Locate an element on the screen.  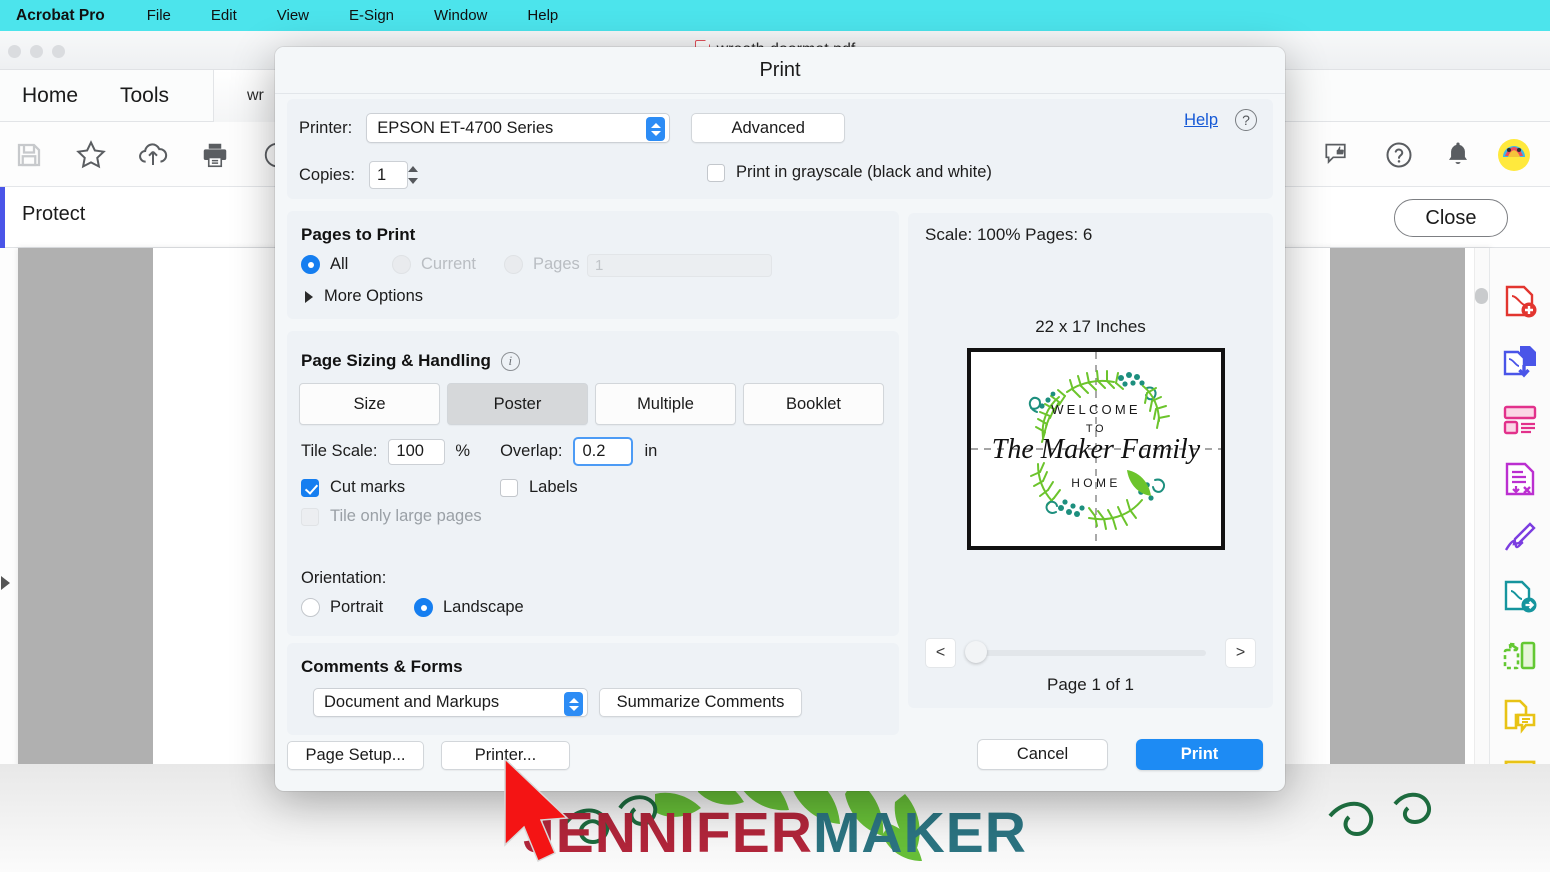
print-icon is located at coordinates (215, 155).